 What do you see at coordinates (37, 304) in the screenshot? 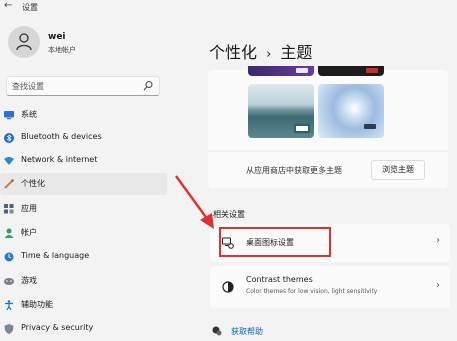
I see `sidebar-item-label: 辅助功能` at bounding box center [37, 304].